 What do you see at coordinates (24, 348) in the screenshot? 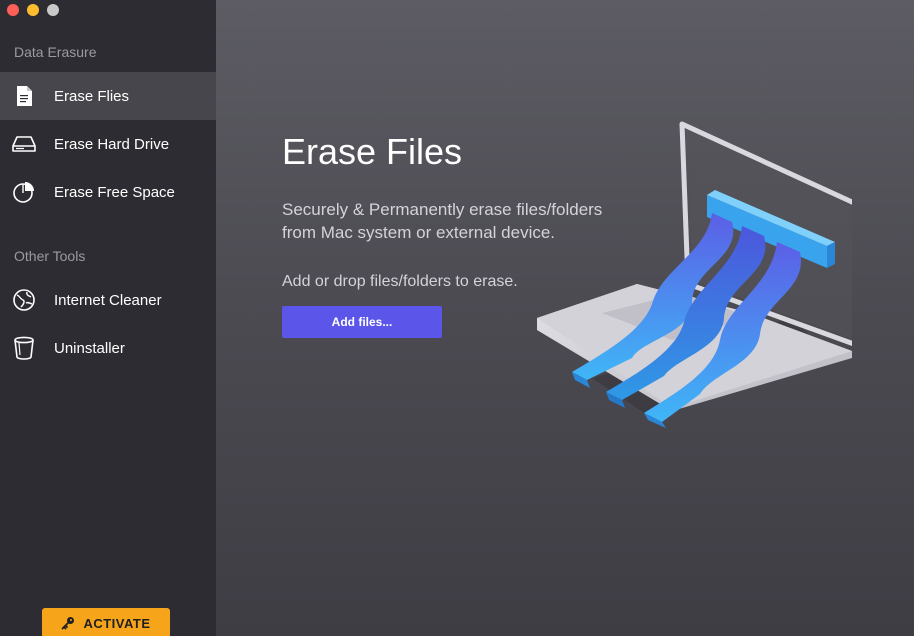
I see `trash-icon` at bounding box center [24, 348].